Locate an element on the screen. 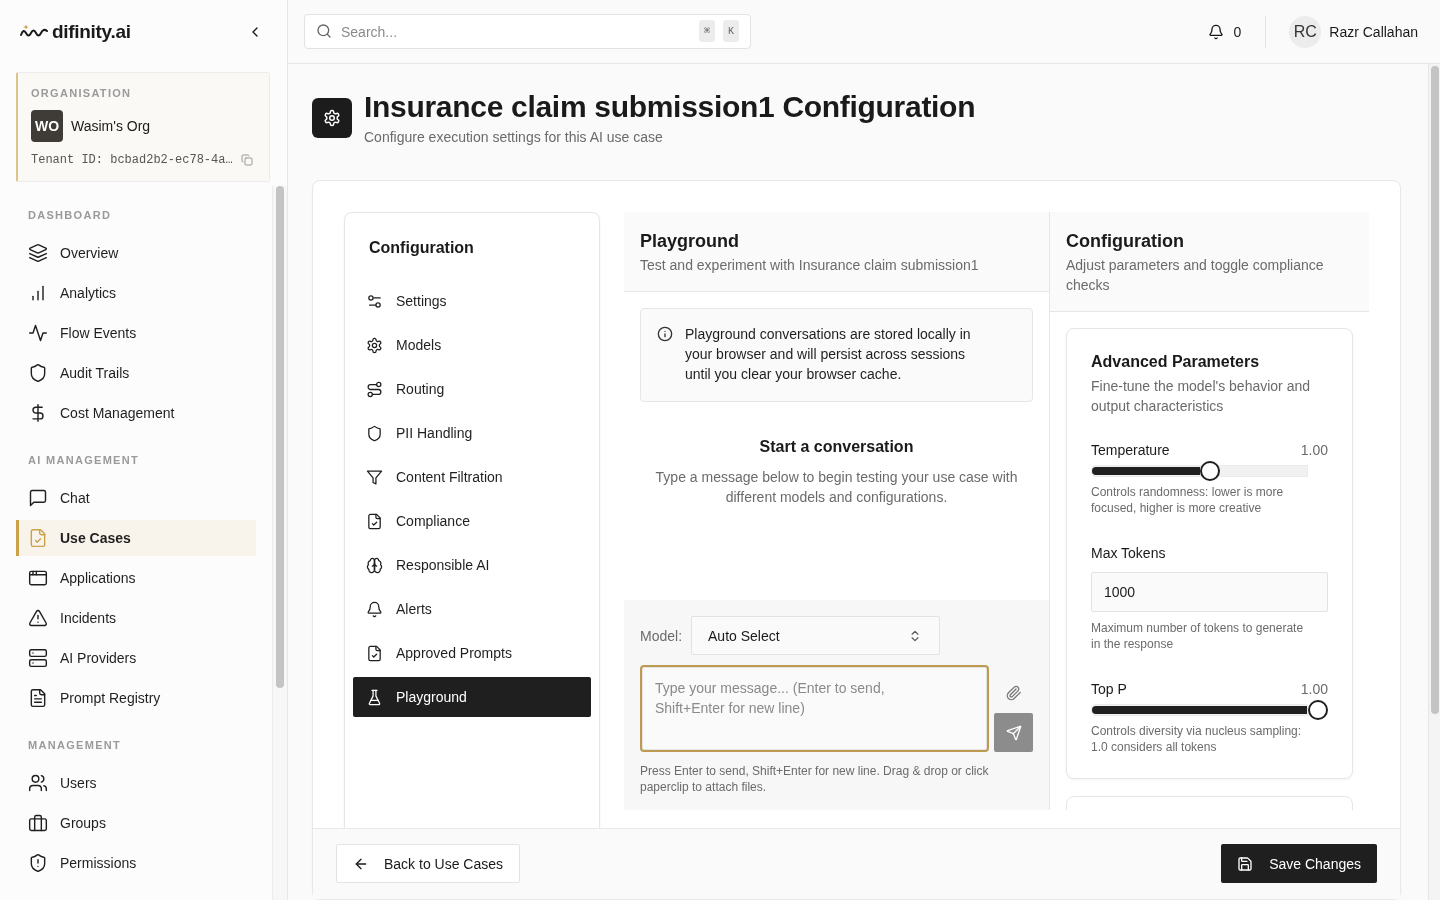 The width and height of the screenshot is (1440, 900). brain-icon is located at coordinates (374, 565).